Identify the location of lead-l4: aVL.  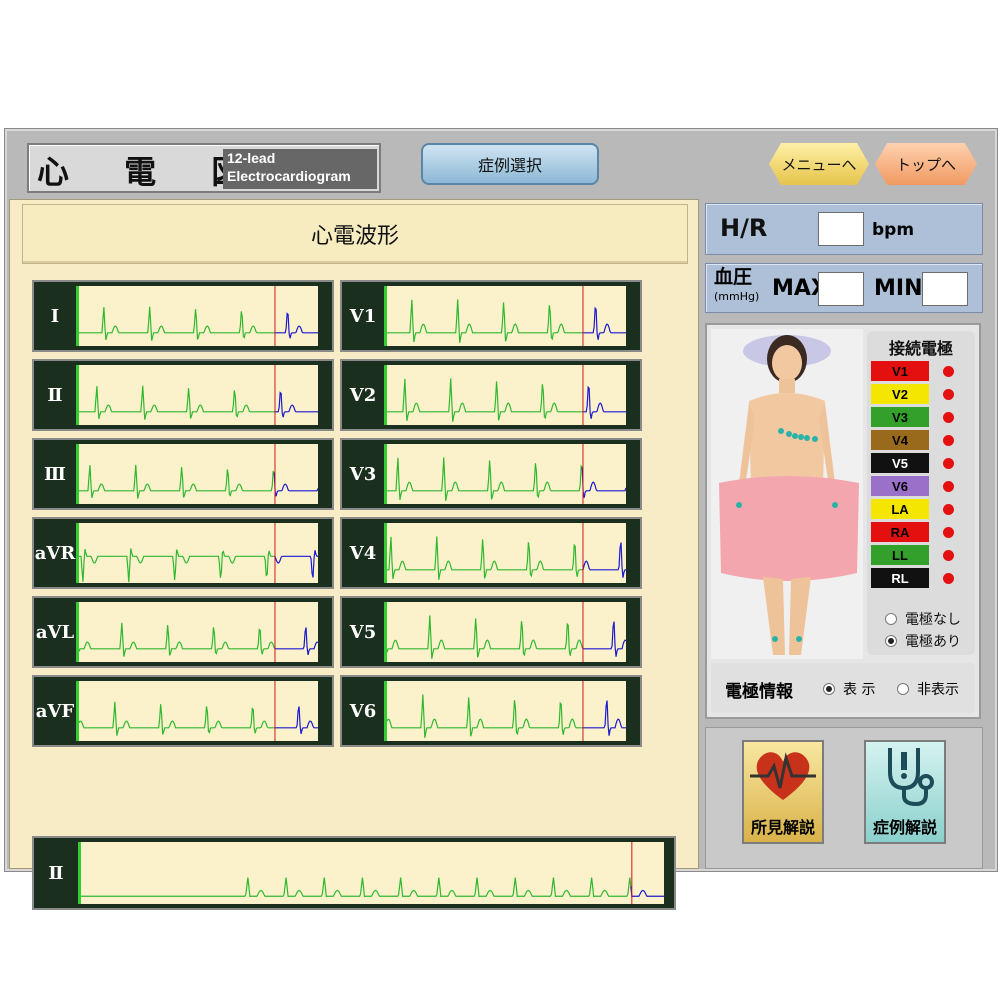
(183, 632).